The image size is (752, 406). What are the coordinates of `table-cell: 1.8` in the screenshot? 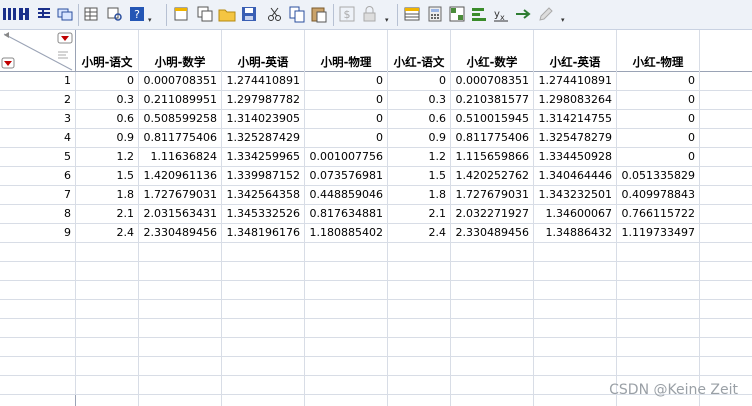 It's located at (107, 195).